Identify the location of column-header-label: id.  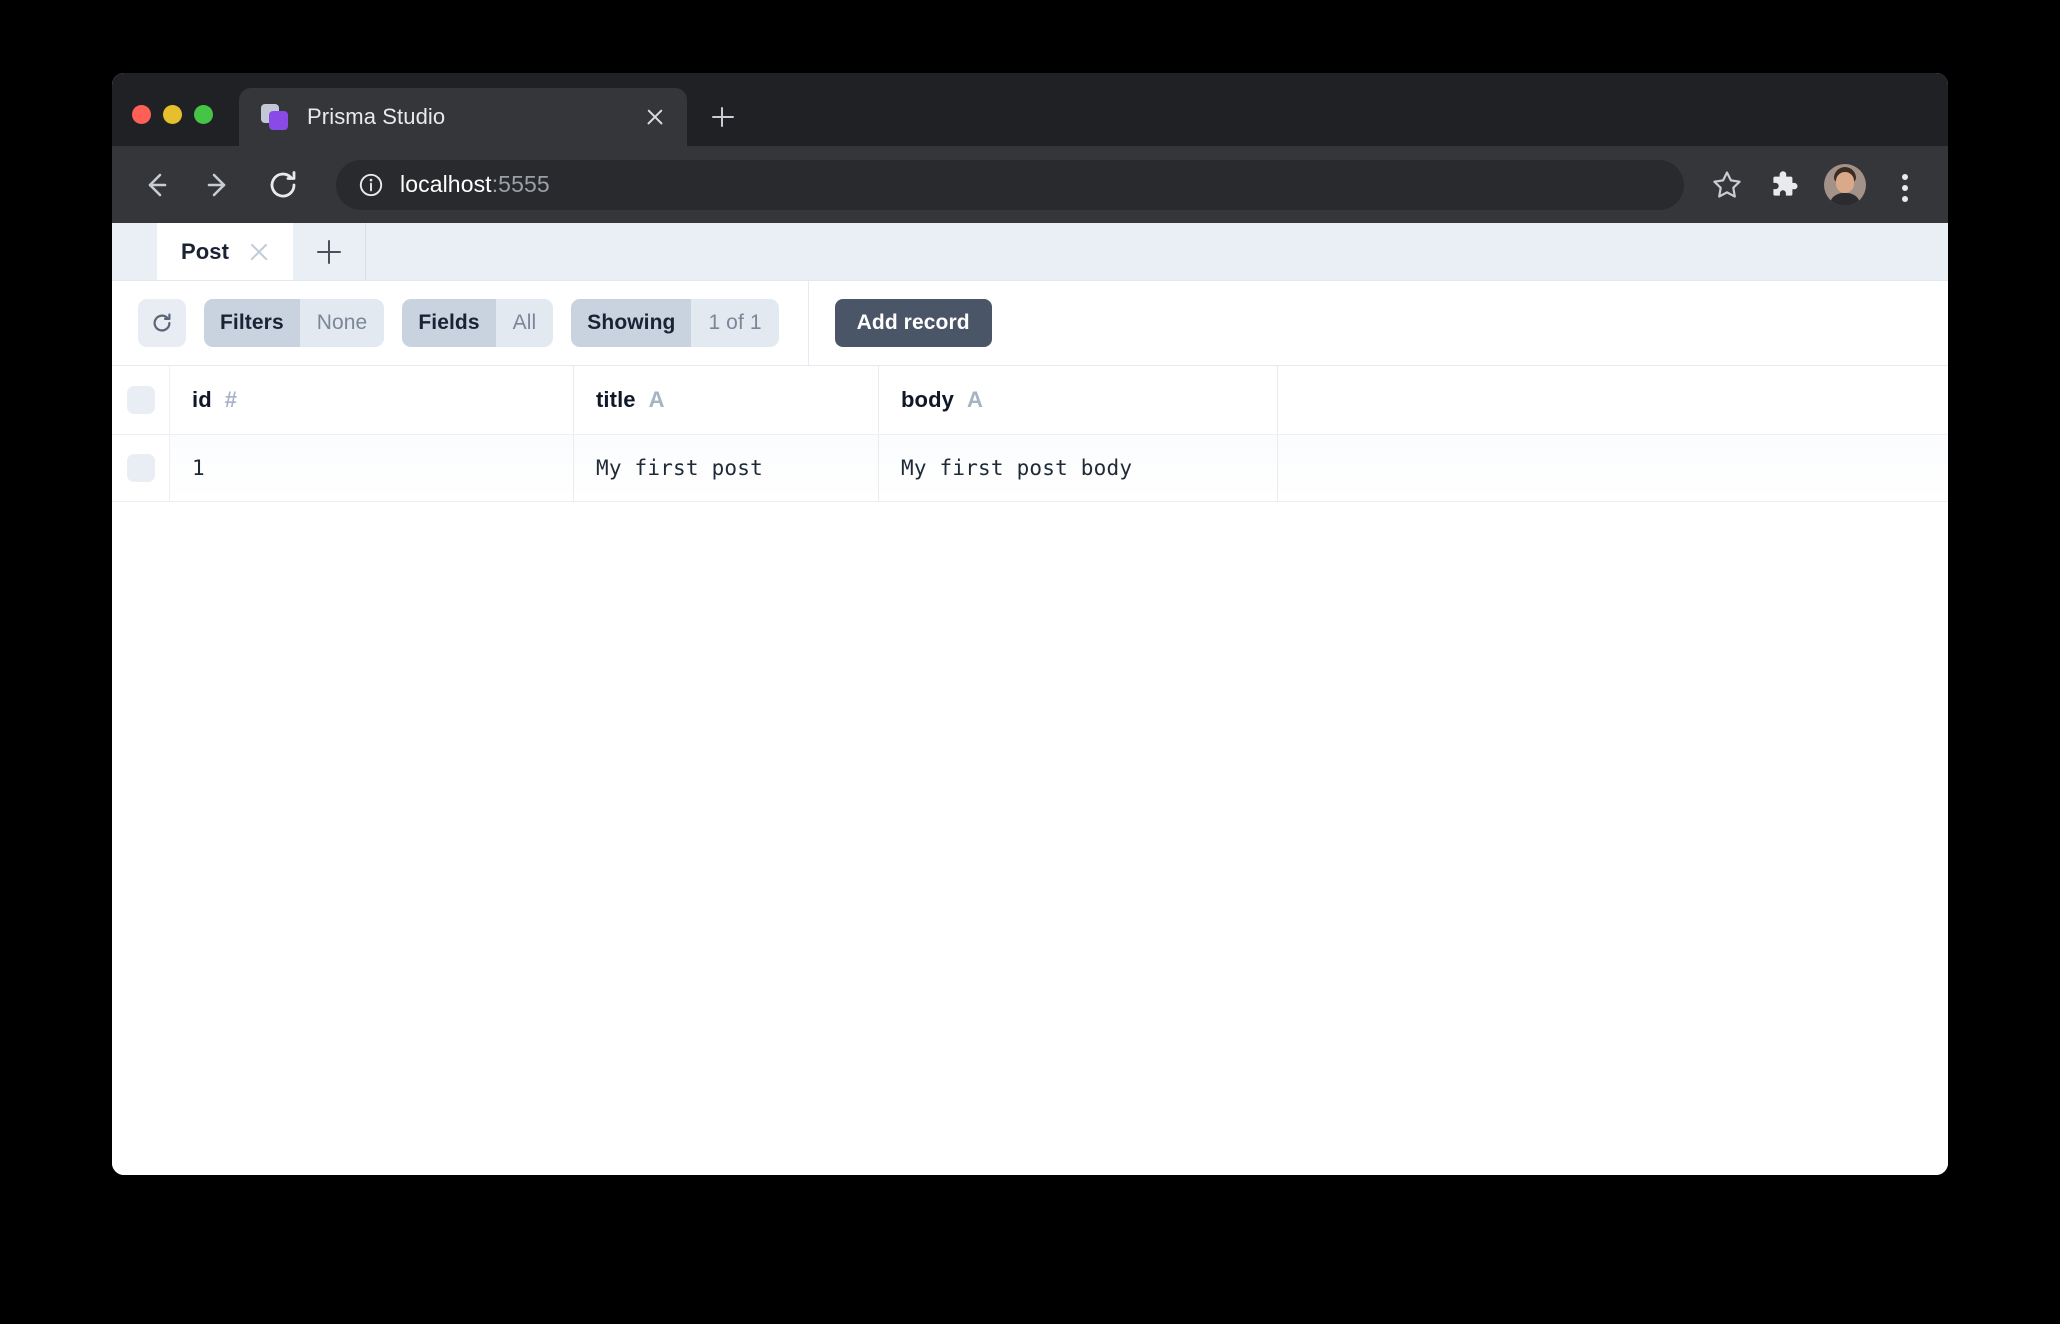
(202, 399).